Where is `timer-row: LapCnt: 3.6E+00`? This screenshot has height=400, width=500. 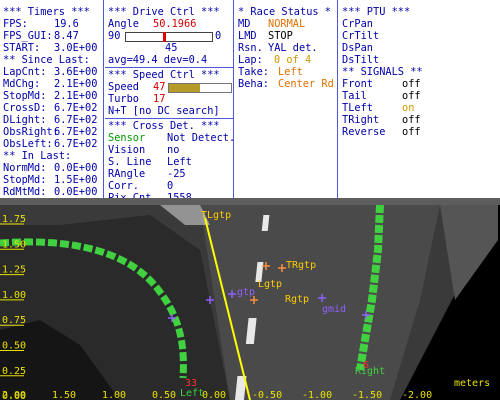
timer-row: LapCnt: 3.6E+00 is located at coordinates (53, 72).